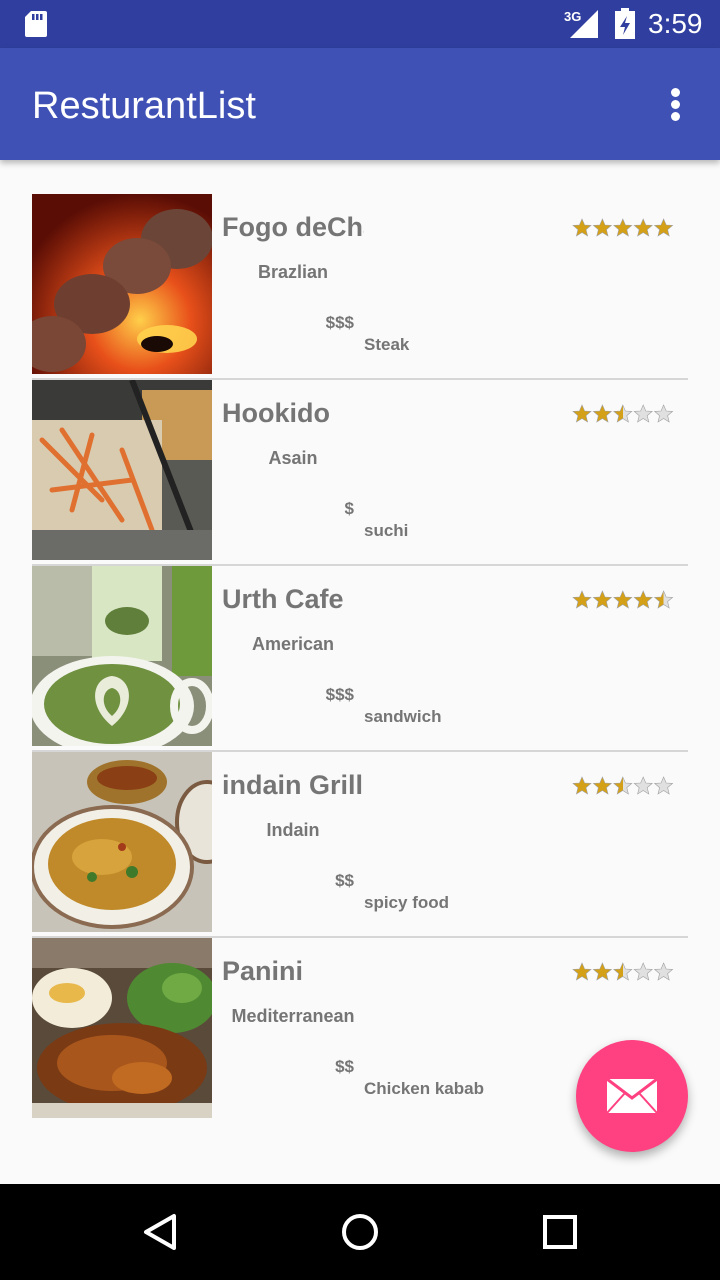 This screenshot has height=1280, width=720. I want to click on restaurant-price: $, so click(349, 508).